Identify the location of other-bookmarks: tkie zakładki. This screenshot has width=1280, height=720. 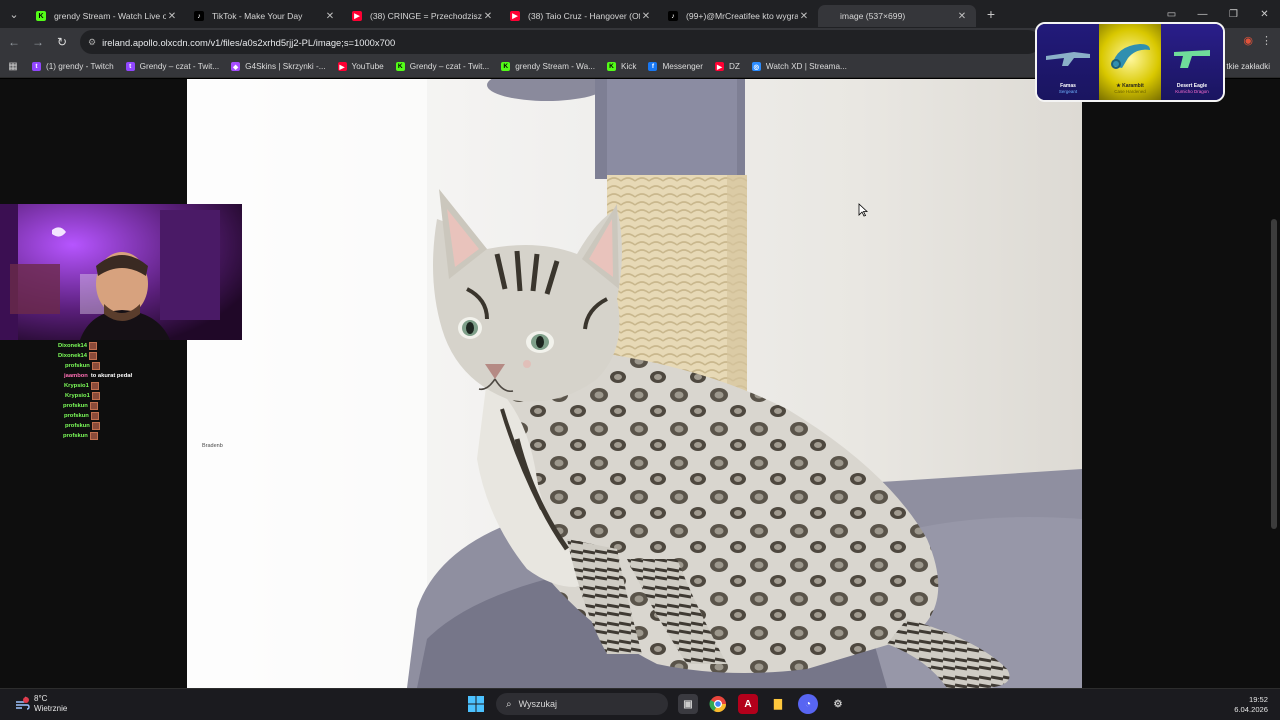
(1248, 66).